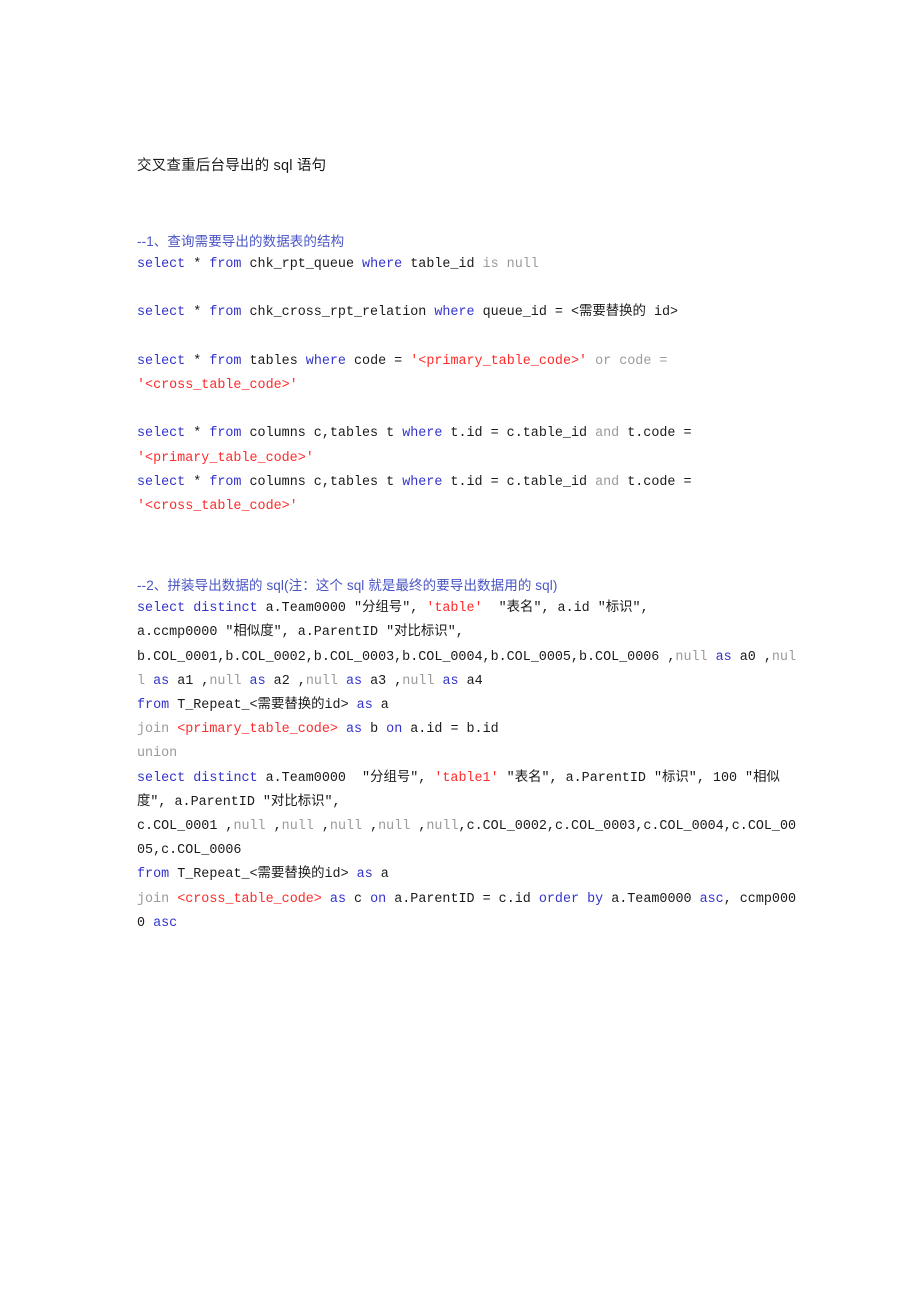 The width and height of the screenshot is (920, 1302). Describe the element at coordinates (232, 166) in the screenshot. I see `page-title: 交叉查重后台导出的 sql 语句` at that location.